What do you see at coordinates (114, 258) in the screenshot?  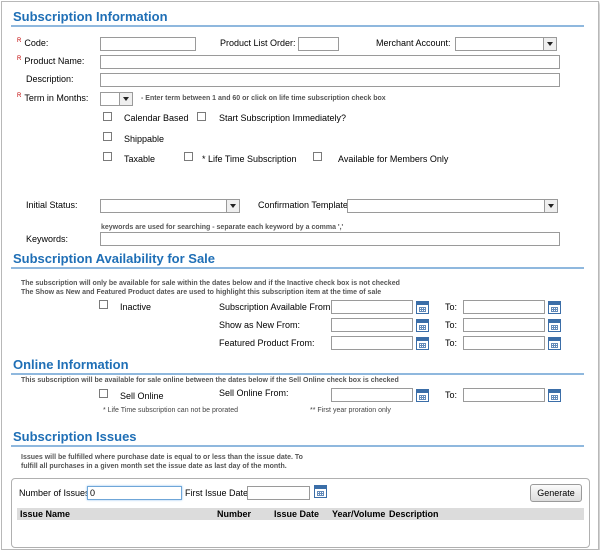 I see `section-title-availability: Subscription Availability for Sale` at bounding box center [114, 258].